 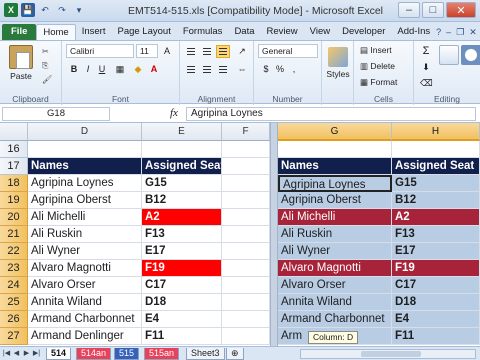 I want to click on maximize-button: □, so click(x=433, y=10).